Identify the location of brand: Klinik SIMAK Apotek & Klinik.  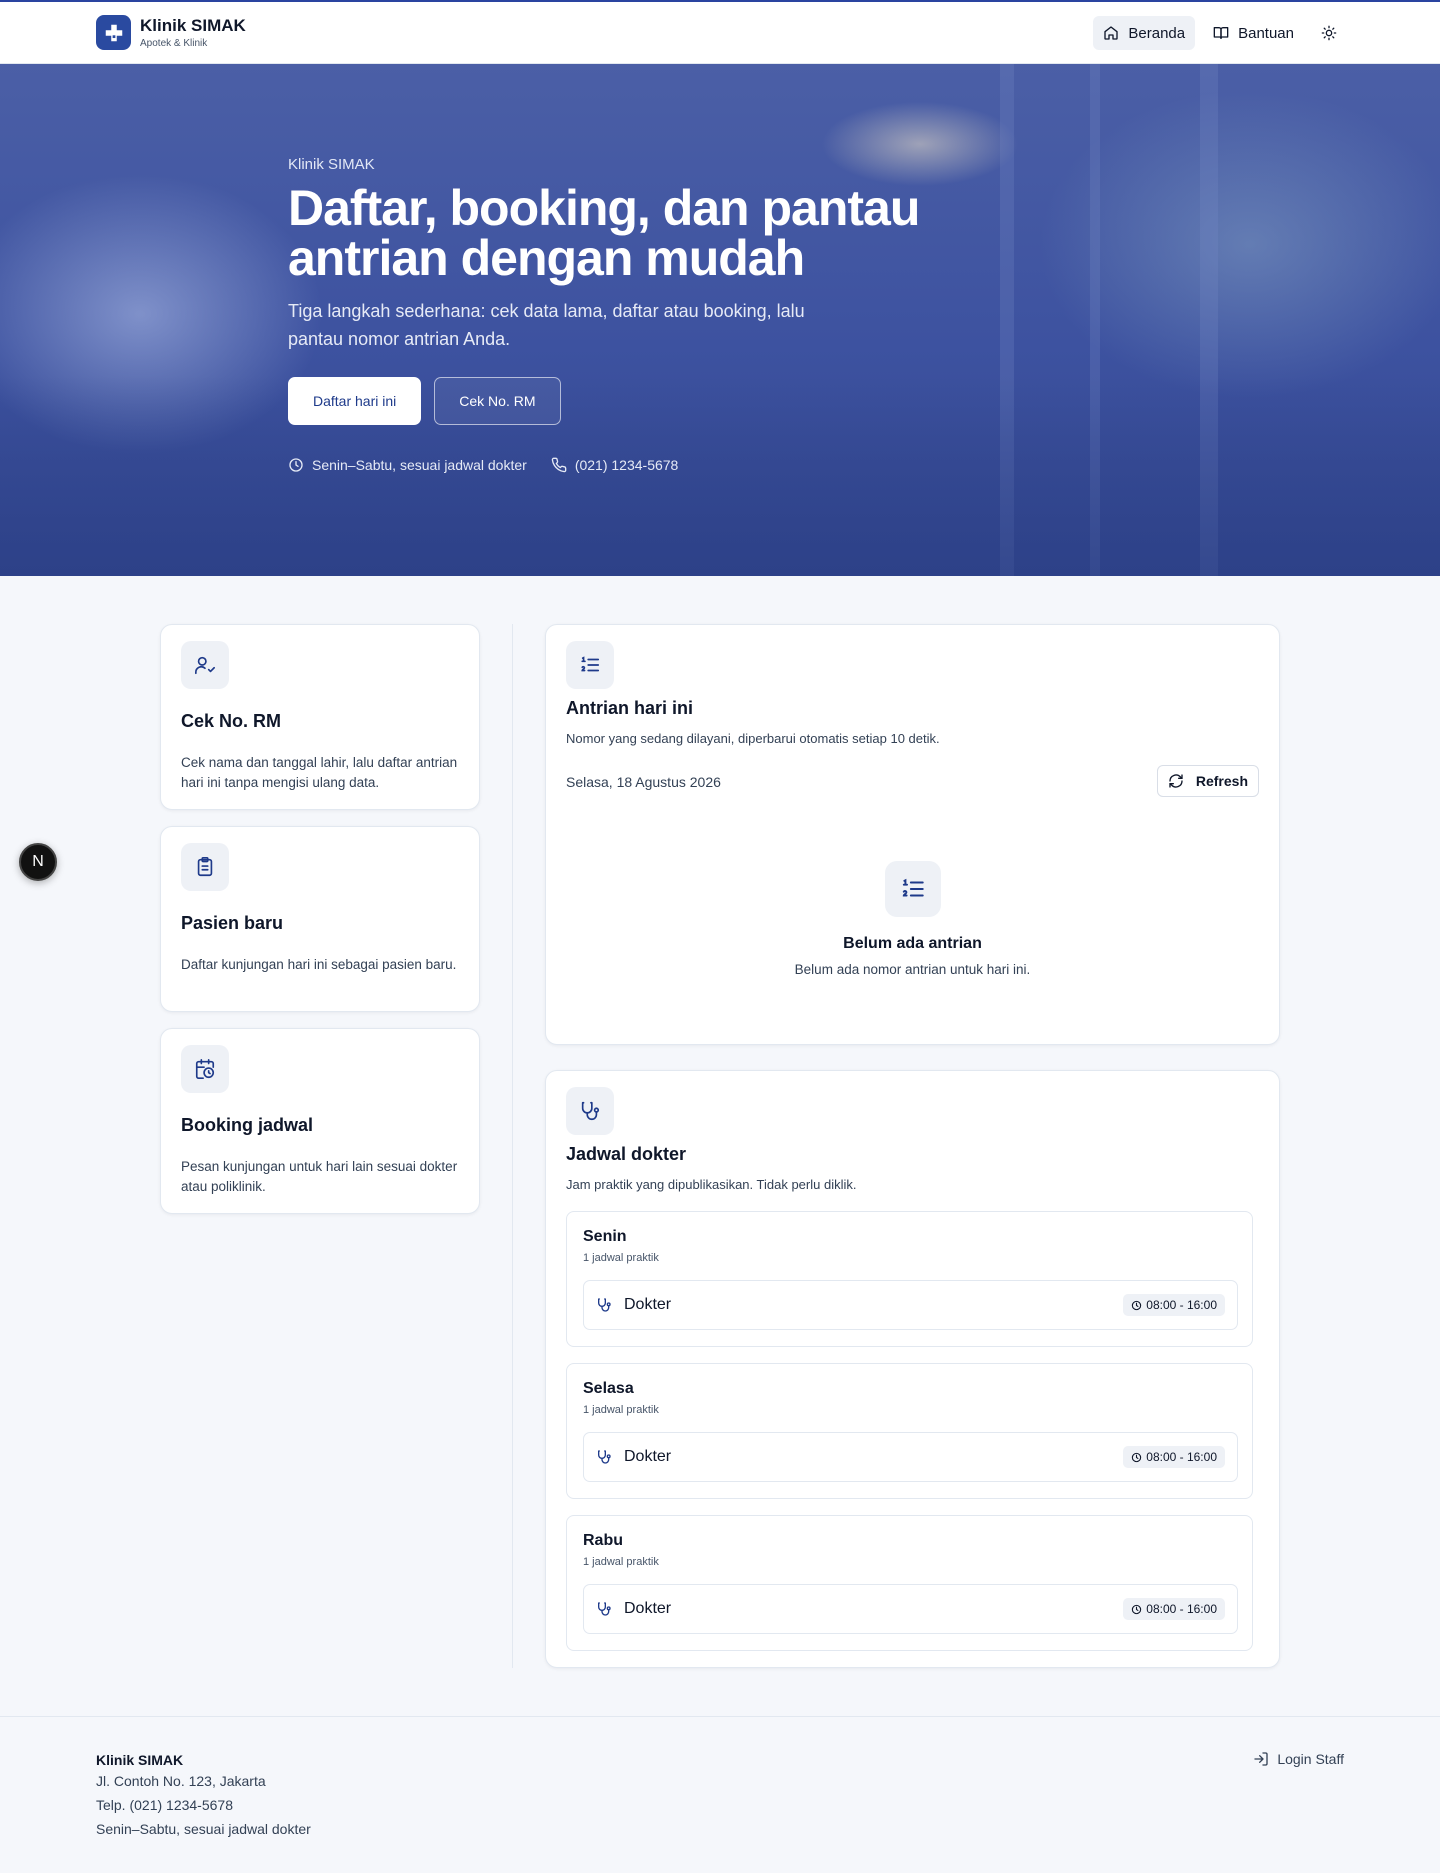
(171, 32).